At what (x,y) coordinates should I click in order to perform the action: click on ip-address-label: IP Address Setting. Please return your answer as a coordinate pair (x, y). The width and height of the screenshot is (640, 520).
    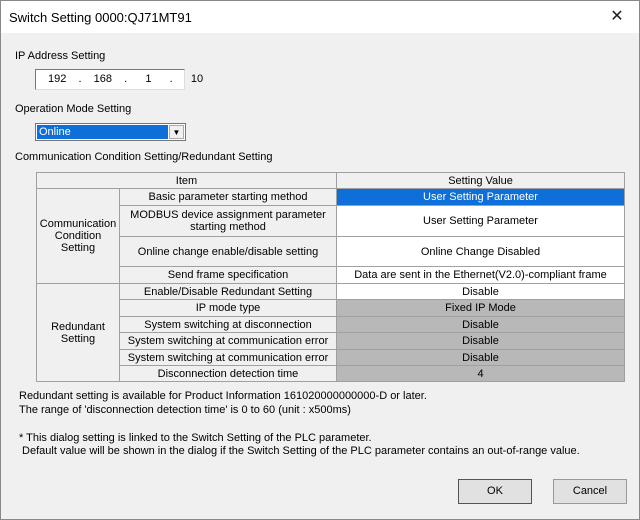
    Looking at the image, I should click on (60, 56).